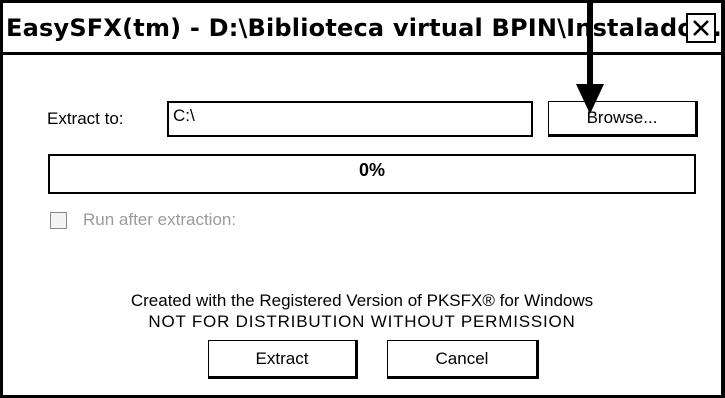 The width and height of the screenshot is (725, 398). I want to click on progress-bar: 0%, so click(372, 174).